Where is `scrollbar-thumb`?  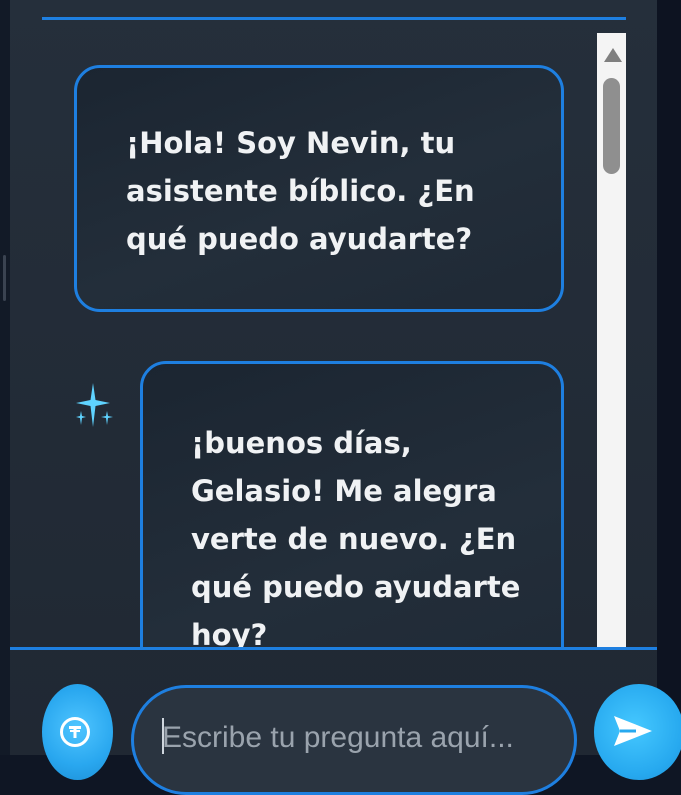 scrollbar-thumb is located at coordinates (611, 126).